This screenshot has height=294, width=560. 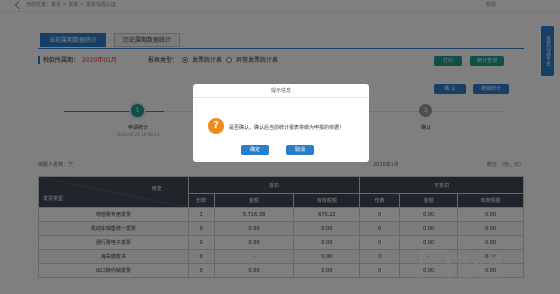 I want to click on question-icon: ?, so click(x=216, y=126).